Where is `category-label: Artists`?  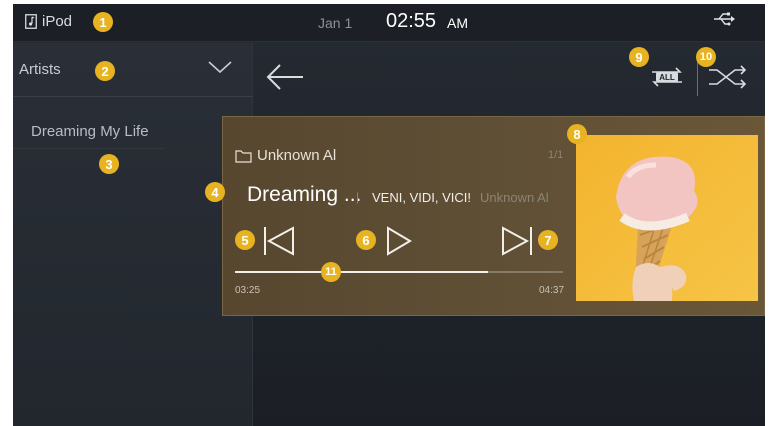 category-label: Artists is located at coordinates (40, 69).